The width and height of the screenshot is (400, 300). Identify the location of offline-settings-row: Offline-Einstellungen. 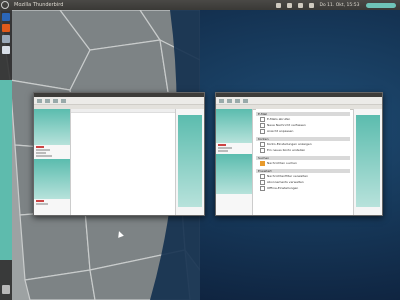
(303, 188).